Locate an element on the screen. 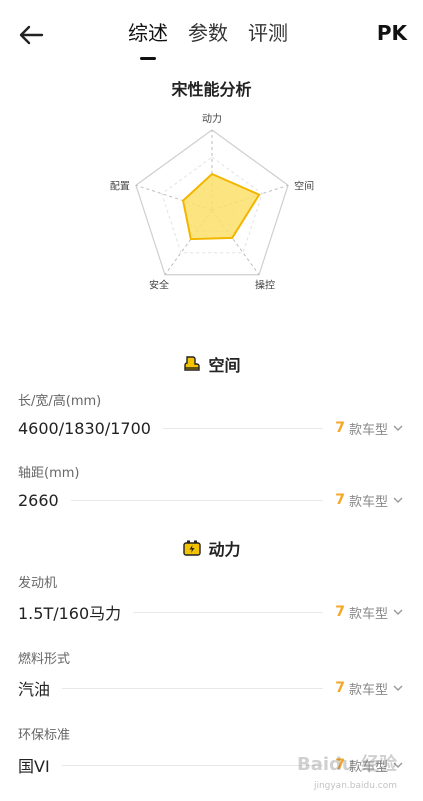 Image resolution: width=423 pixels, height=801 pixels. section-title-space: 空间 is located at coordinates (224, 365).